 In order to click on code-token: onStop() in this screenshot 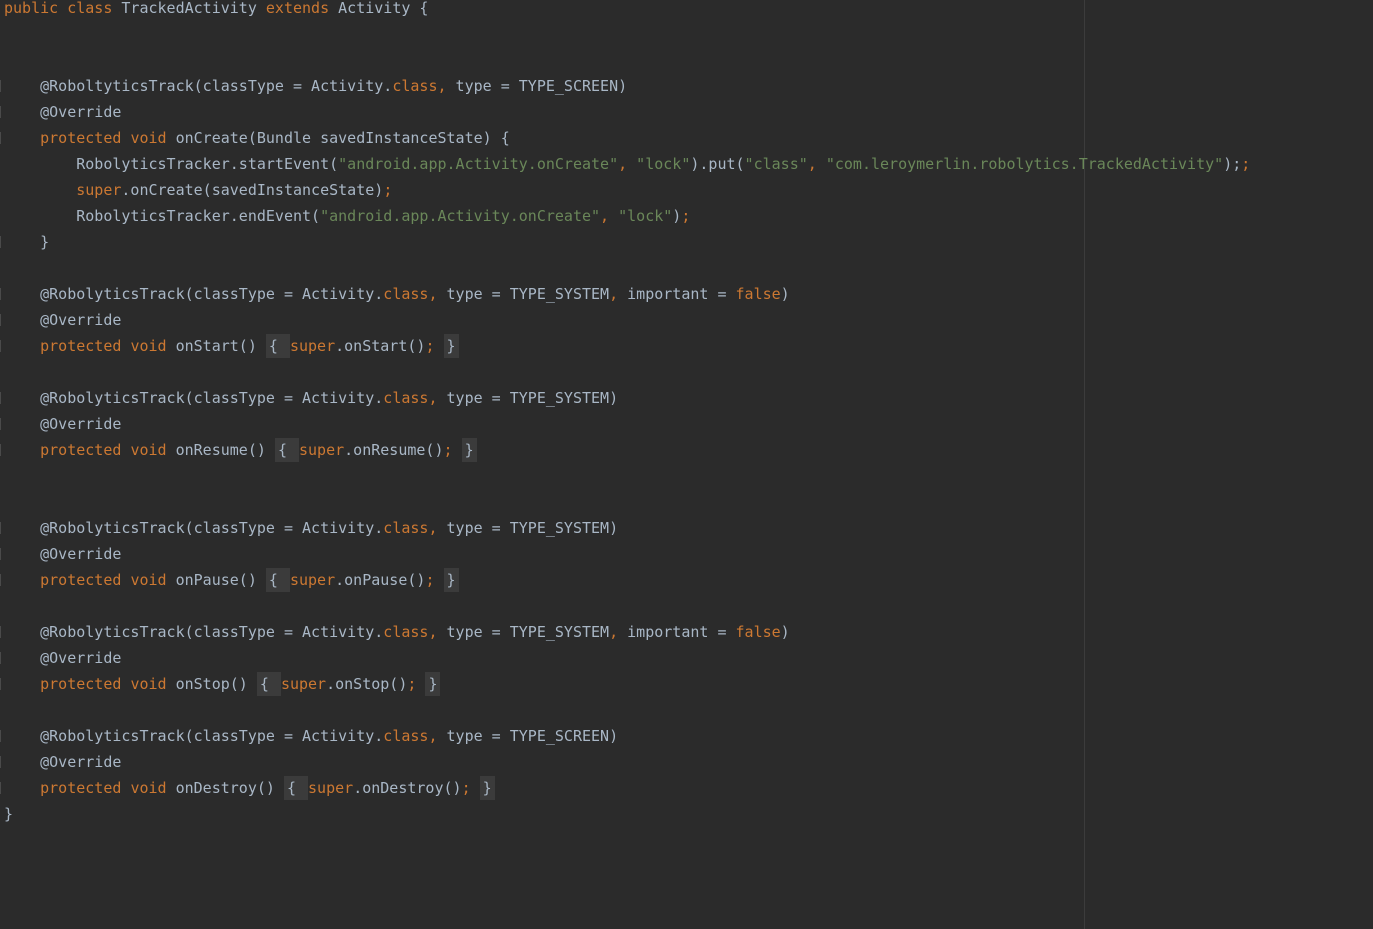, I will do `click(211, 684)`.